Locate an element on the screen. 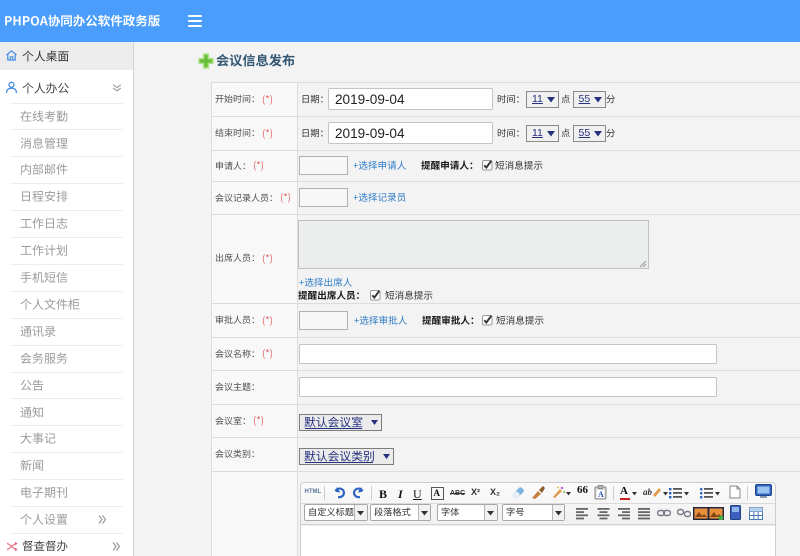 The image size is (800, 556). svg-text: A is located at coordinates (601, 494).